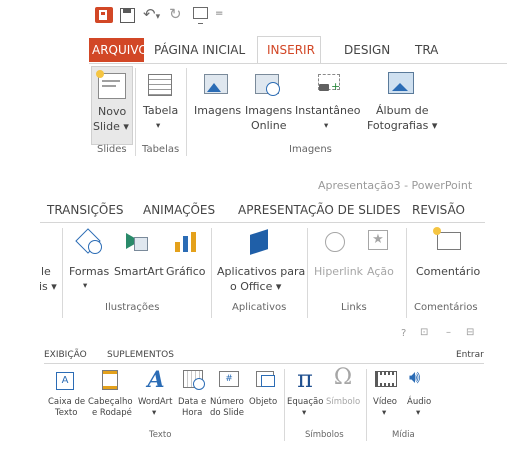  Describe the element at coordinates (159, 101) in the screenshot. I see `tabela-button: Tabela ▾` at that location.